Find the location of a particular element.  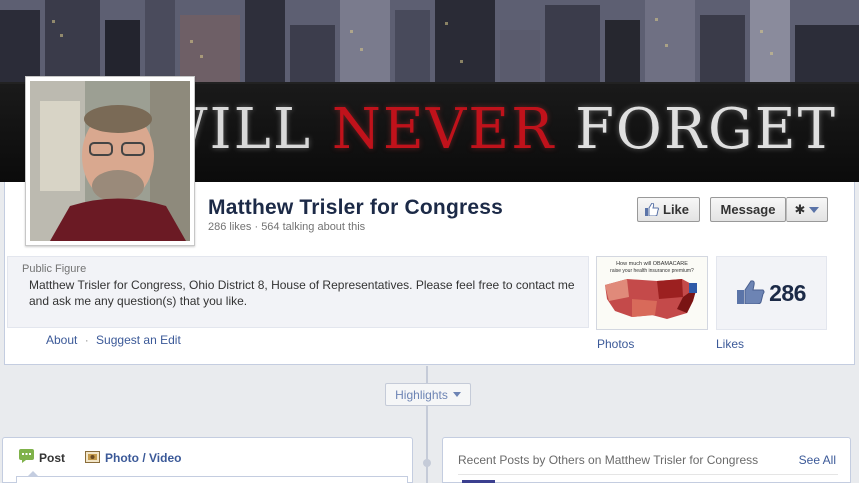

page-title: Matthew Trisler for Congress is located at coordinates (355, 207).